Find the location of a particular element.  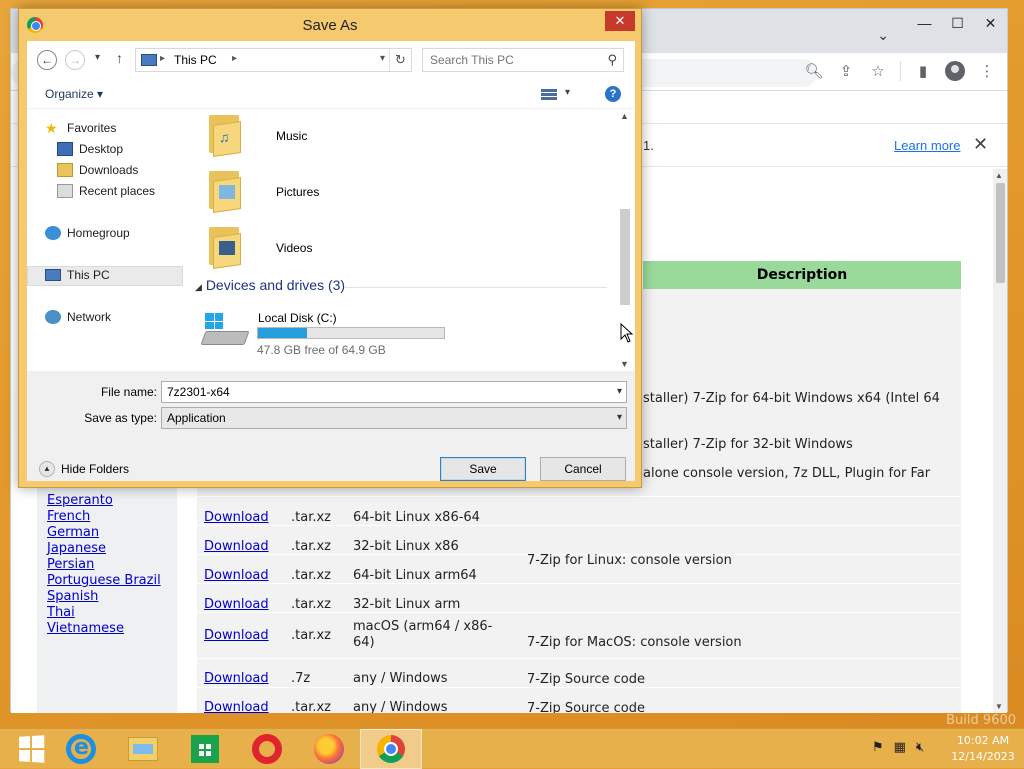

folder-videos: Videos is located at coordinates (294, 248).